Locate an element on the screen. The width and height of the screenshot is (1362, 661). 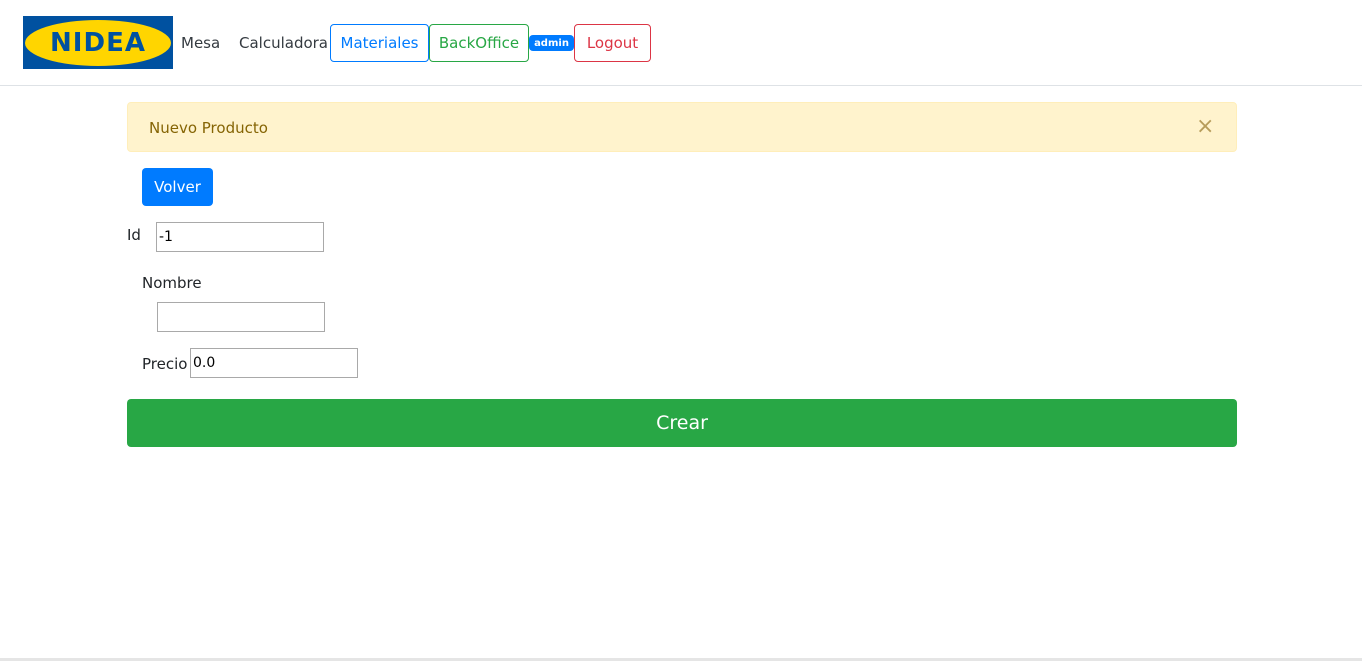
logout-button: Logout is located at coordinates (612, 43).